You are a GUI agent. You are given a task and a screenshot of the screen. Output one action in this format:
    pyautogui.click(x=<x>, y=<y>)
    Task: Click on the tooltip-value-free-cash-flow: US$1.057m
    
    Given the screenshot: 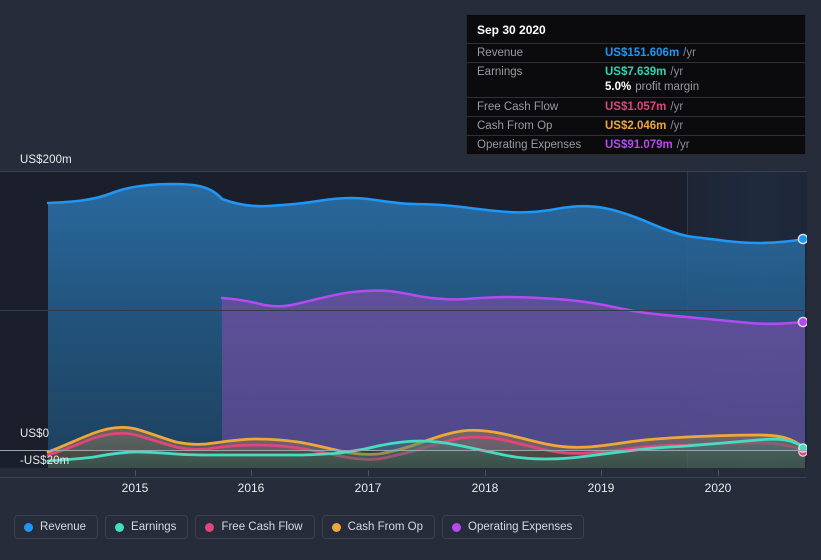 What is the action you would take?
    pyautogui.click(x=636, y=107)
    